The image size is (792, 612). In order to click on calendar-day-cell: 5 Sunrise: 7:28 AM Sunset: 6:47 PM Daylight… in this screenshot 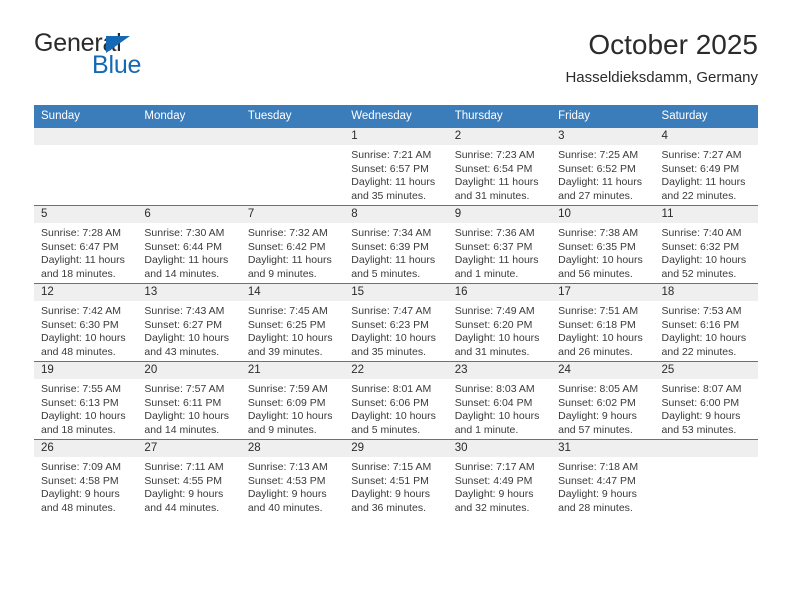, I will do `click(86, 244)`.